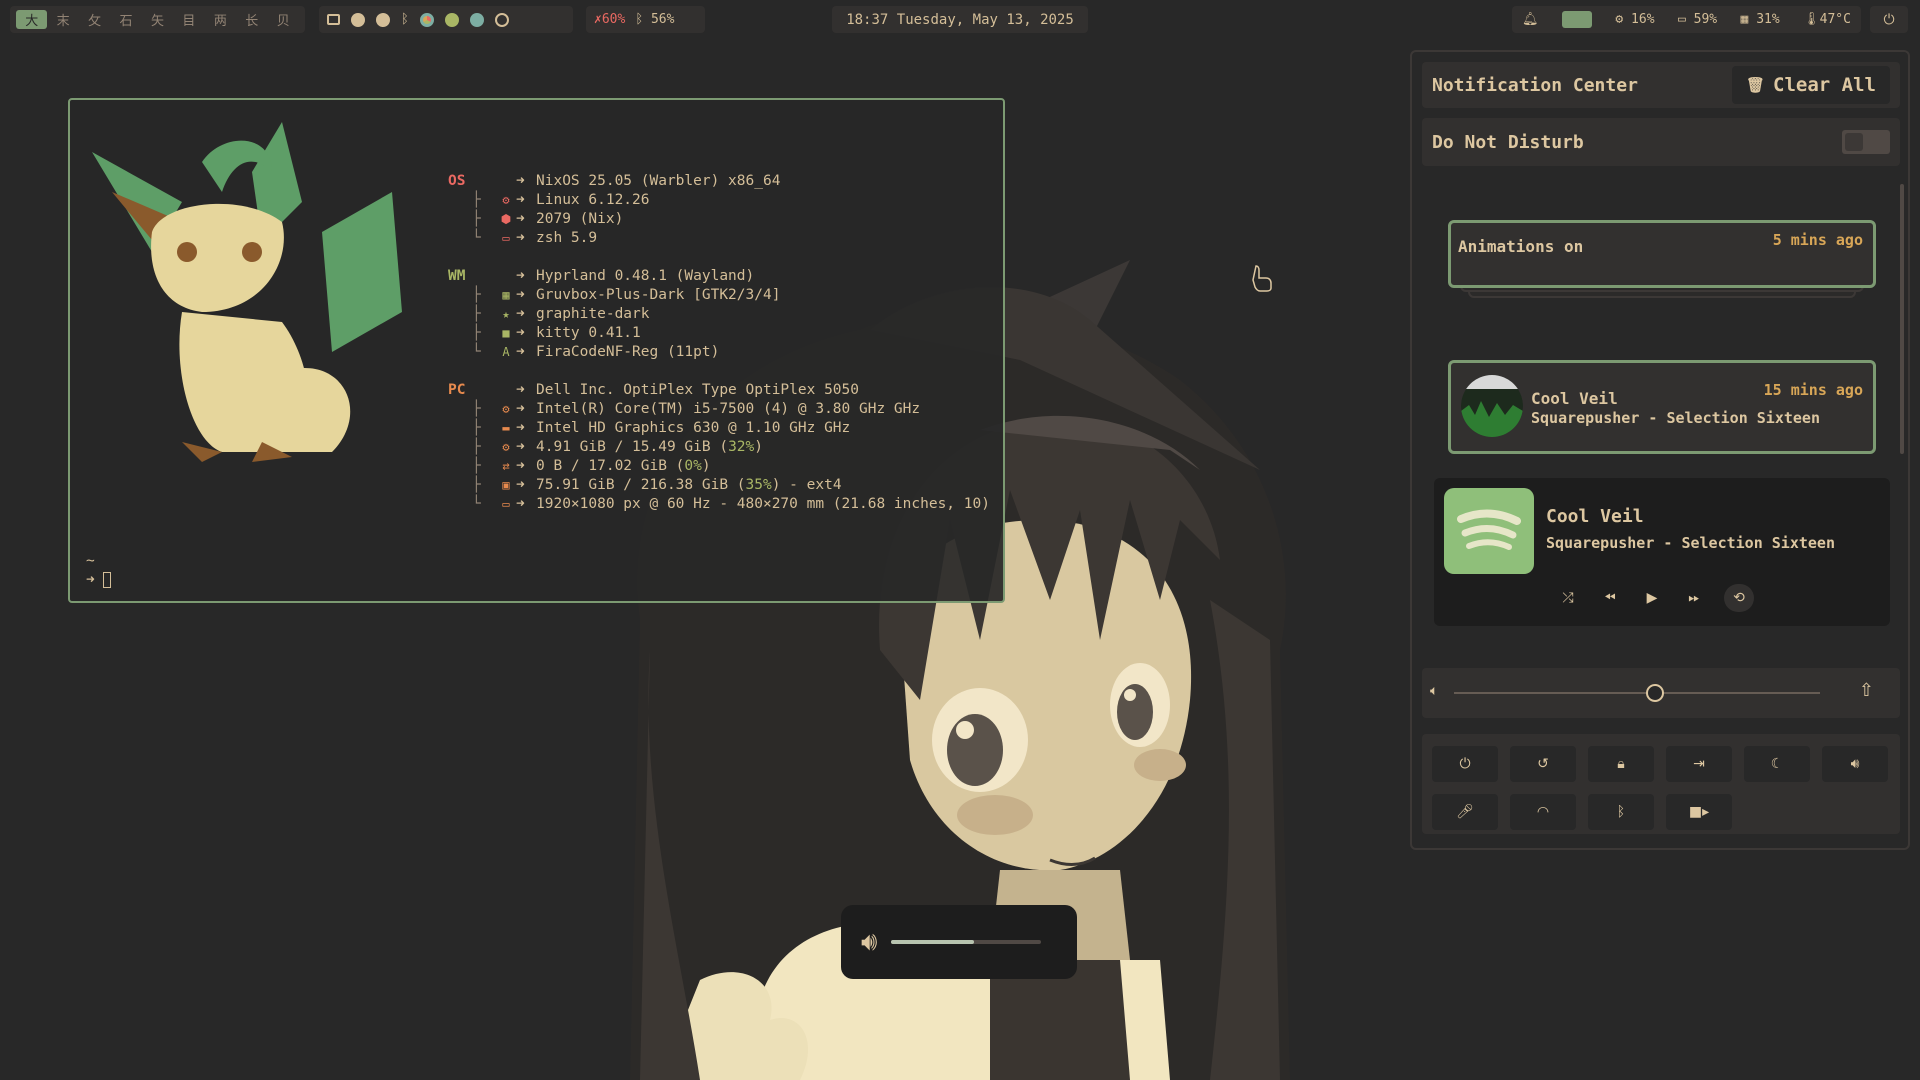 The image size is (1920, 1080). I want to click on fastfetch-icon: ⚙, so click(506, 409).